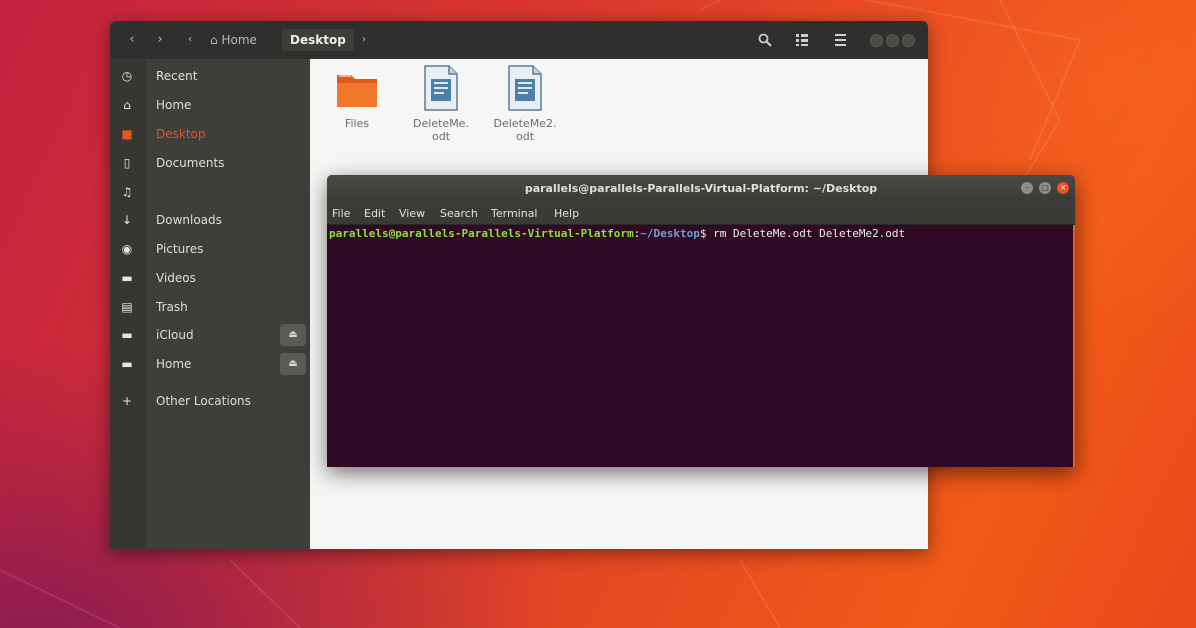 This screenshot has height=628, width=1196. I want to click on minimize-button, so click(876, 40).